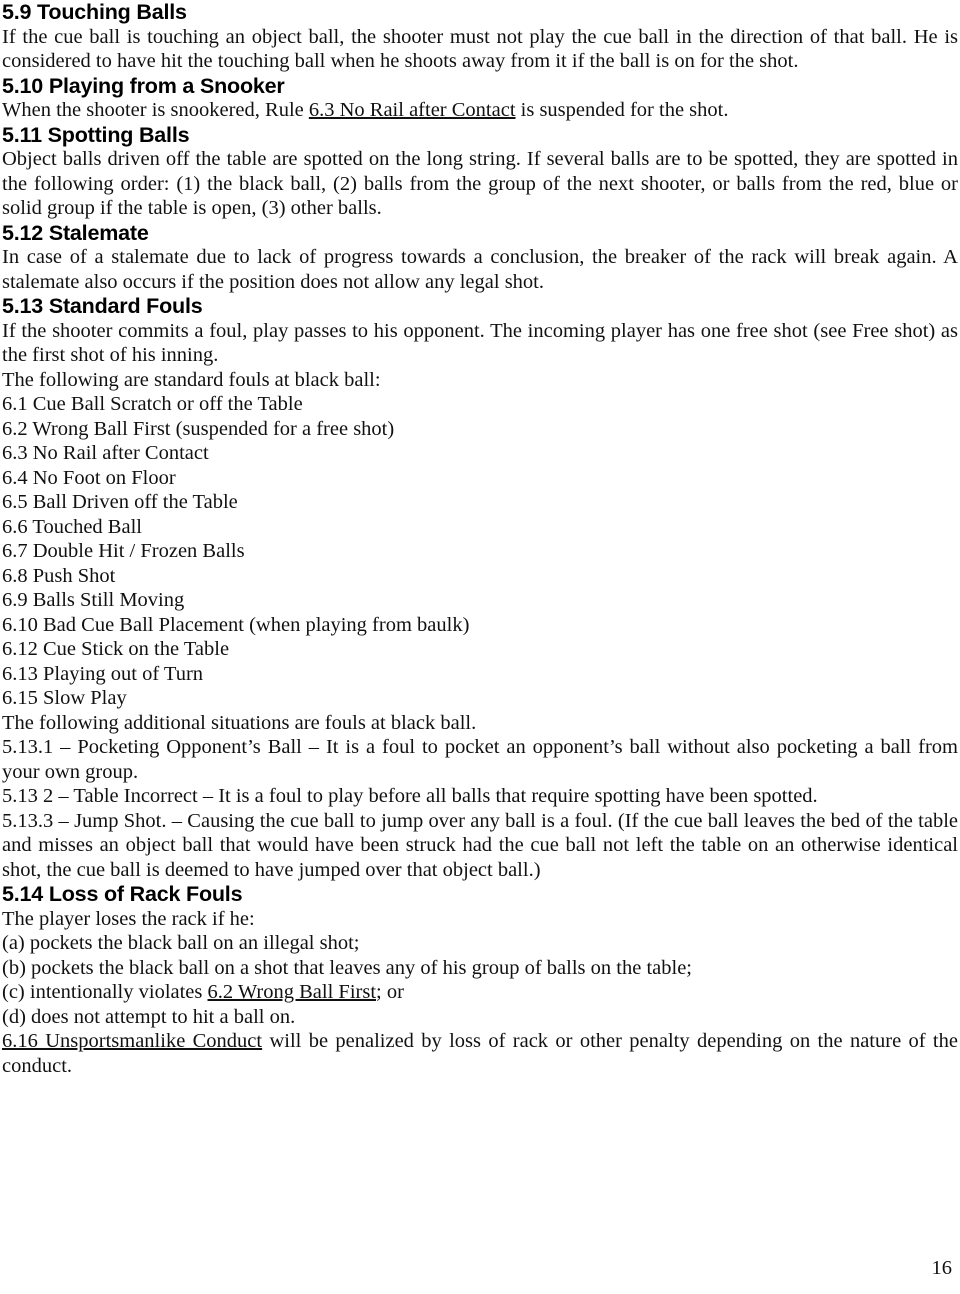 The width and height of the screenshot is (960, 1294). I want to click on foul-list-item: 6.5 Ball Driven off the Table, so click(120, 502).